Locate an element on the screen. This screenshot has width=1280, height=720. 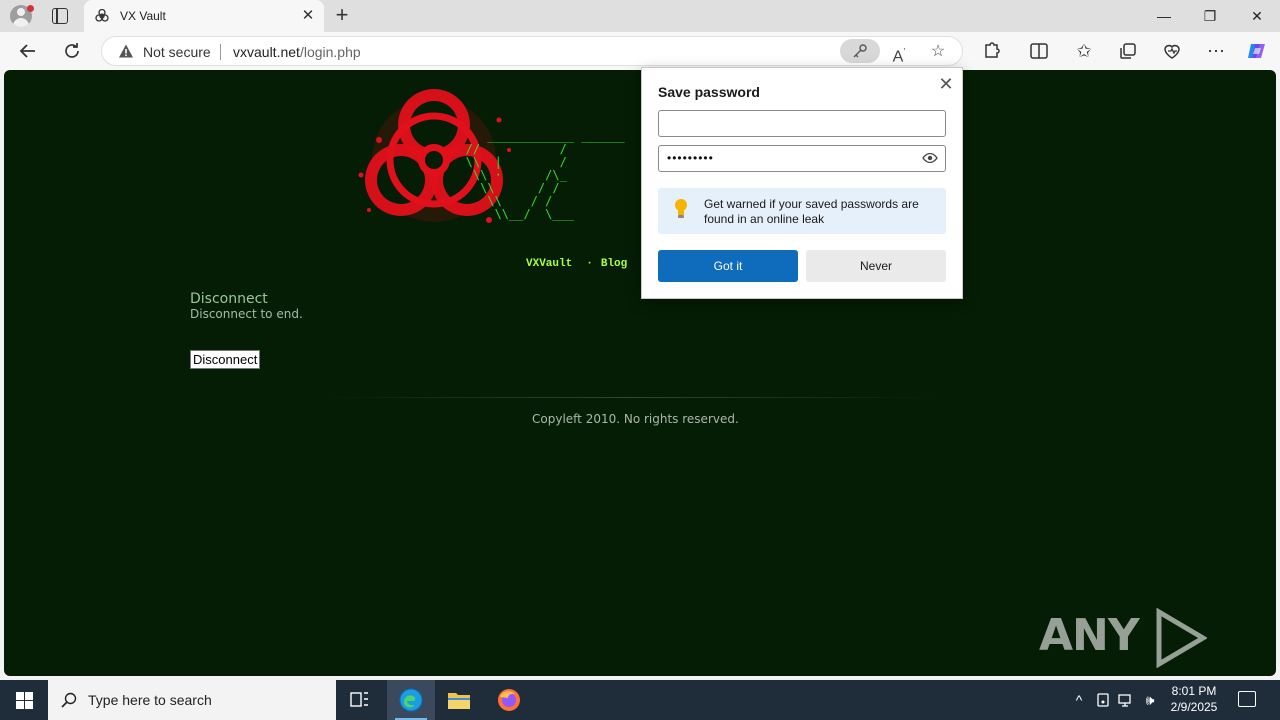
new-tab-button: + is located at coordinates (342, 16).